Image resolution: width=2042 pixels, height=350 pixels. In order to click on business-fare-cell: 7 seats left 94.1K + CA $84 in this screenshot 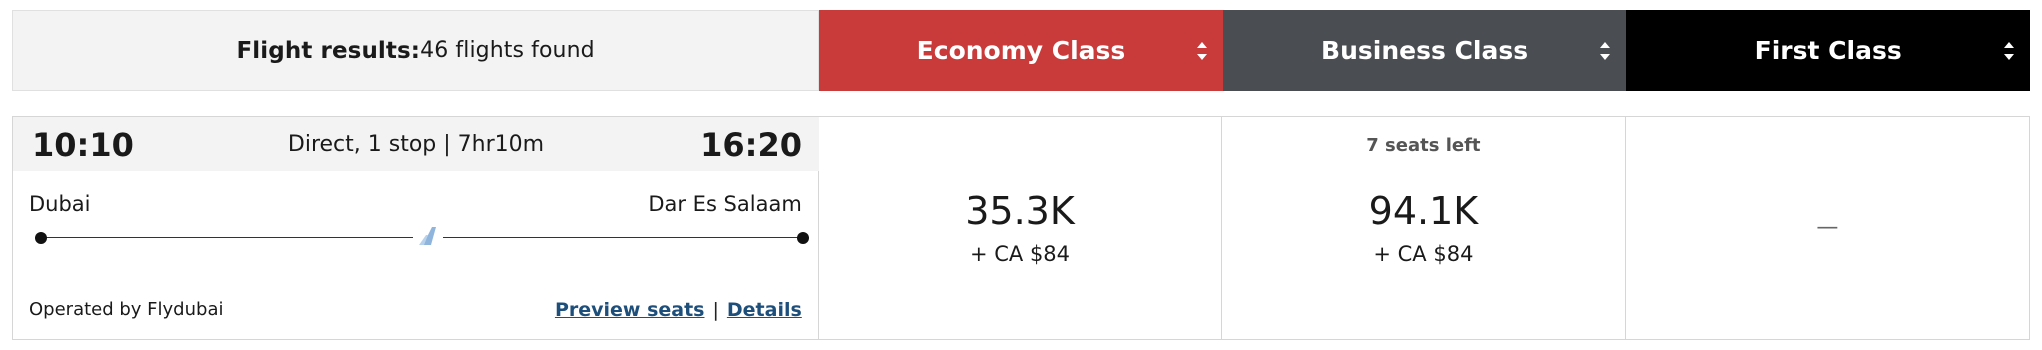, I will do `click(1424, 228)`.